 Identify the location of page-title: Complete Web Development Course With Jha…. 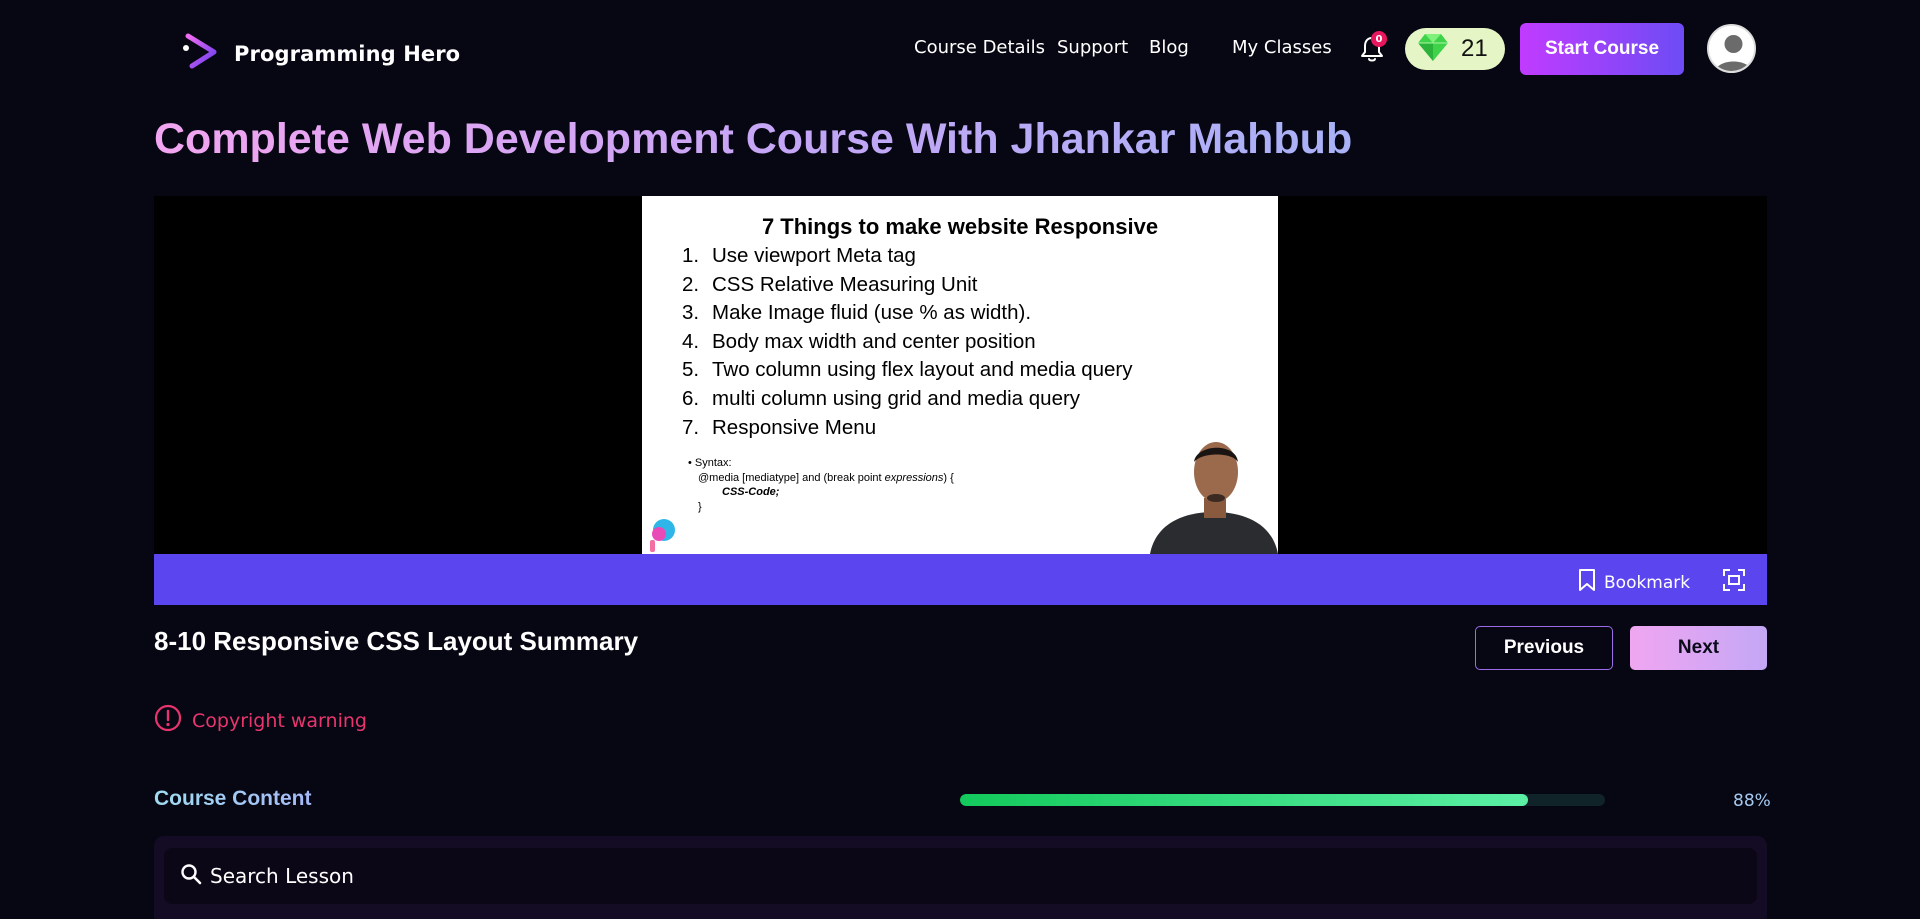
(753, 139).